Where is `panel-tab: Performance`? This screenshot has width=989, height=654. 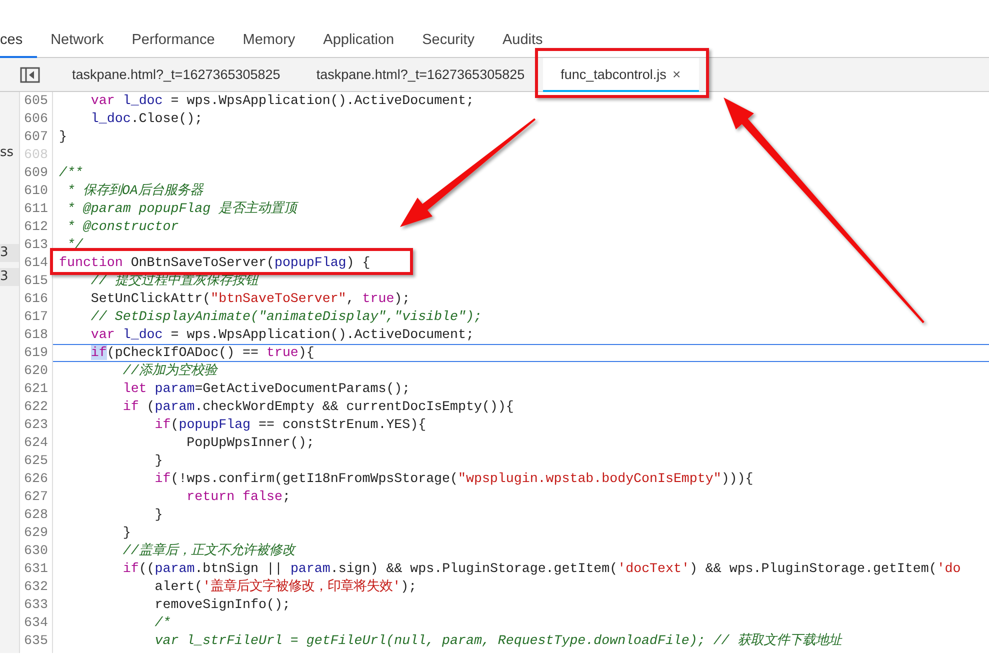 panel-tab: Performance is located at coordinates (173, 40).